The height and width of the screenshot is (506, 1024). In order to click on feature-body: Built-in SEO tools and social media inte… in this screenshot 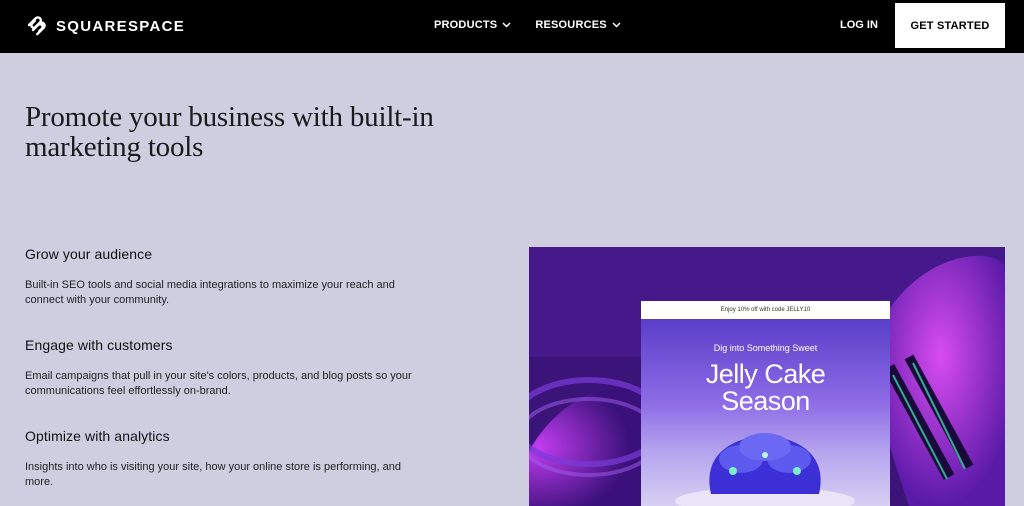, I will do `click(210, 292)`.